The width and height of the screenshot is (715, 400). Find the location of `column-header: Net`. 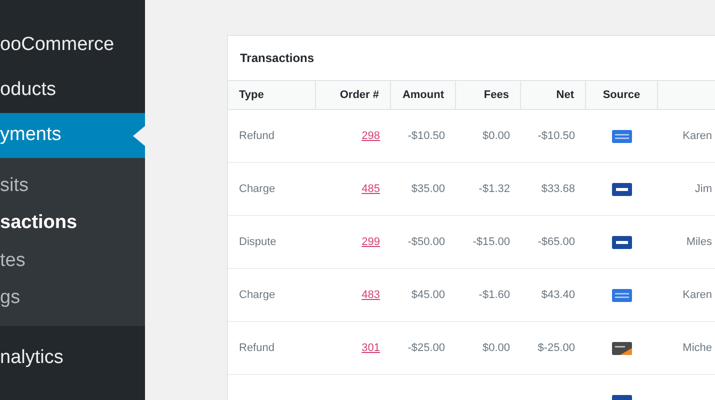

column-header: Net is located at coordinates (553, 95).